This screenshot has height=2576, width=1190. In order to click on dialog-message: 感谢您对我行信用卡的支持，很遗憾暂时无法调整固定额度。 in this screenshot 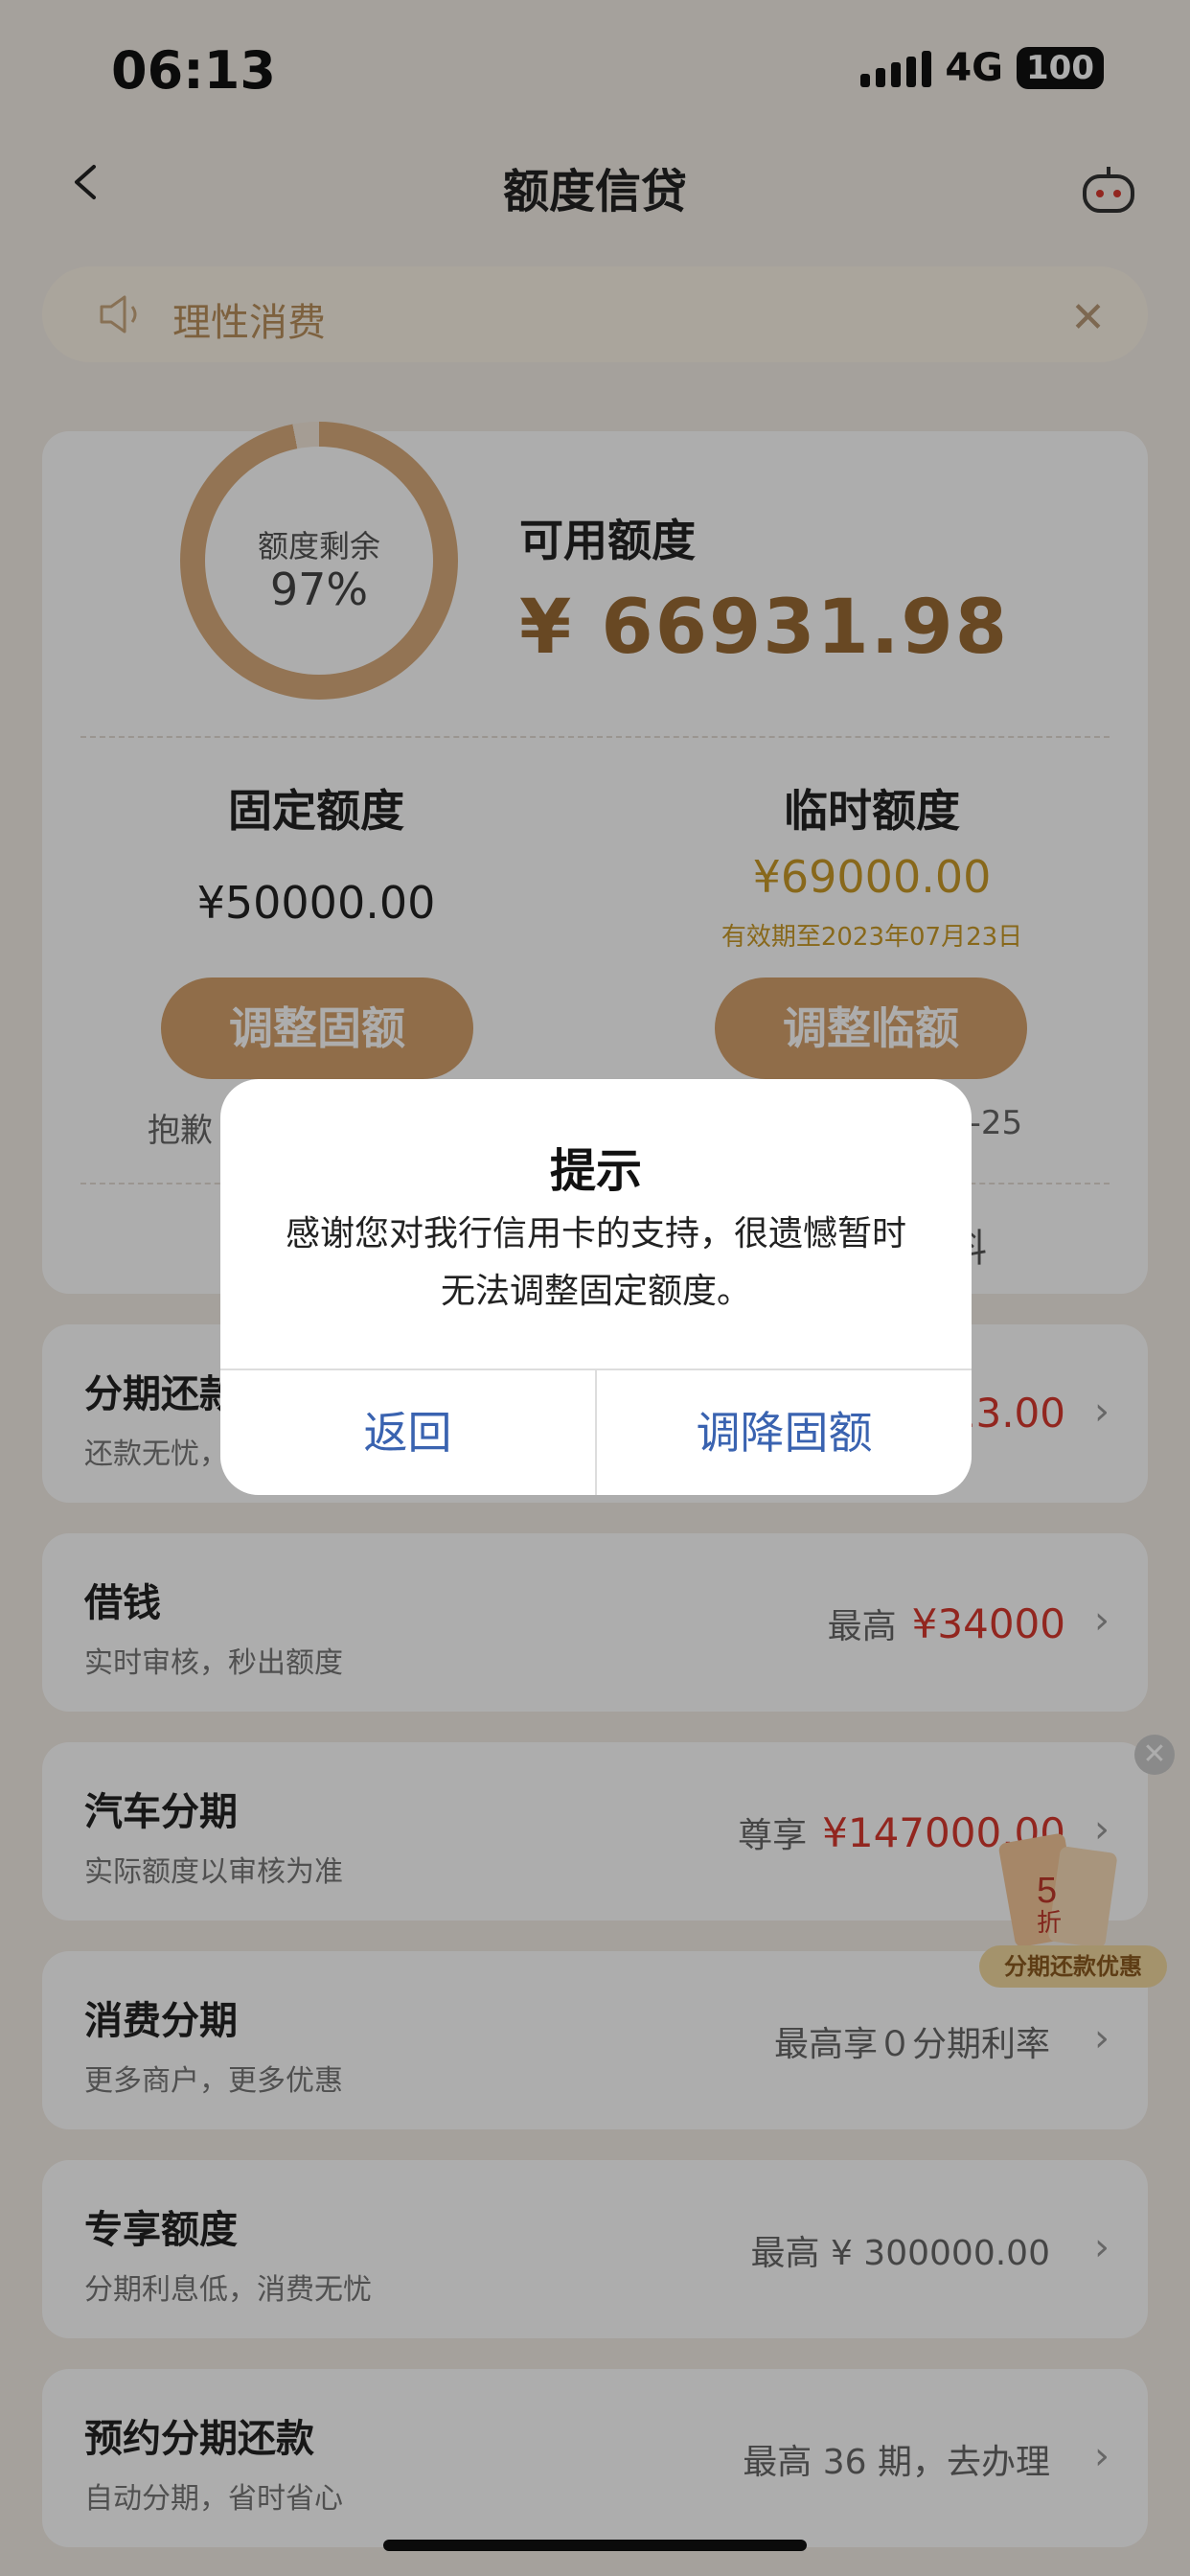, I will do `click(595, 1262)`.